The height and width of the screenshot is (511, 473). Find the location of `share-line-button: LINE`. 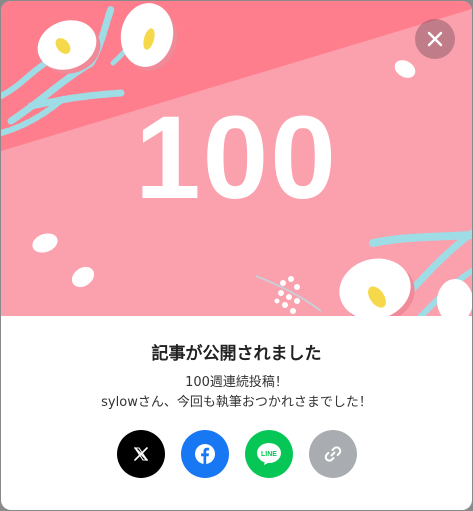

share-line-button: LINE is located at coordinates (268, 454).